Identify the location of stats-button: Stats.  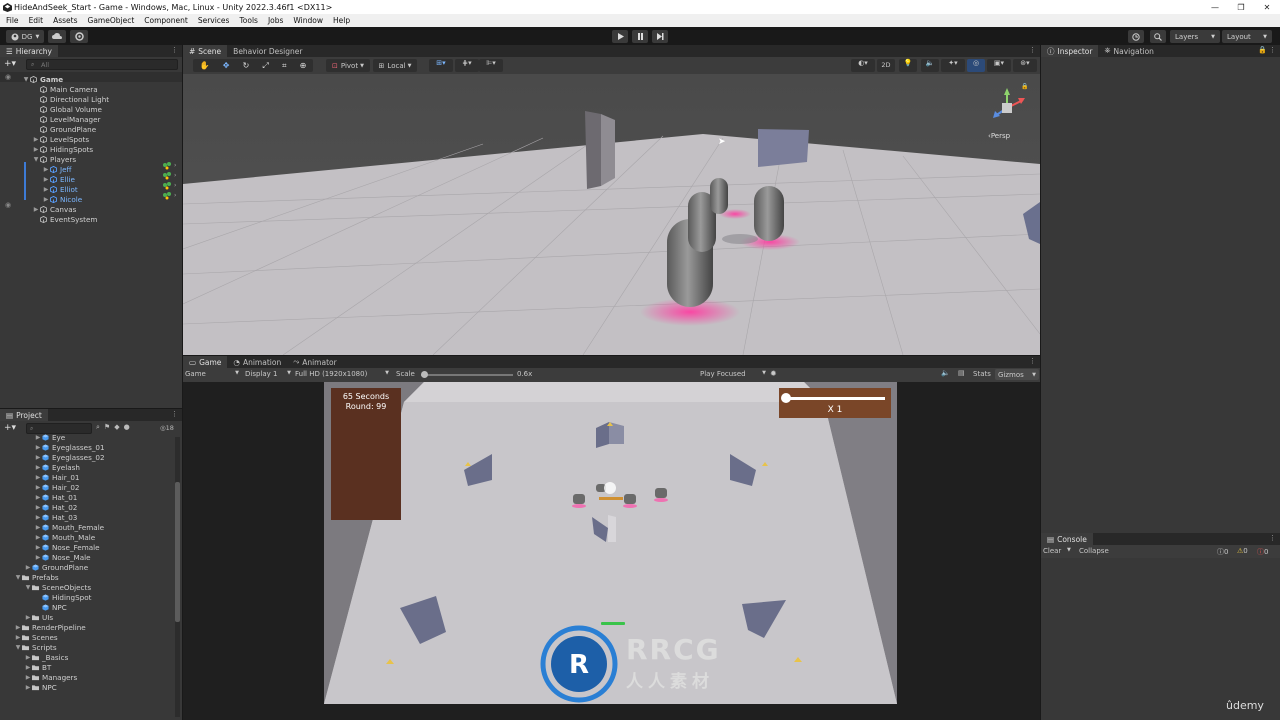
(982, 374).